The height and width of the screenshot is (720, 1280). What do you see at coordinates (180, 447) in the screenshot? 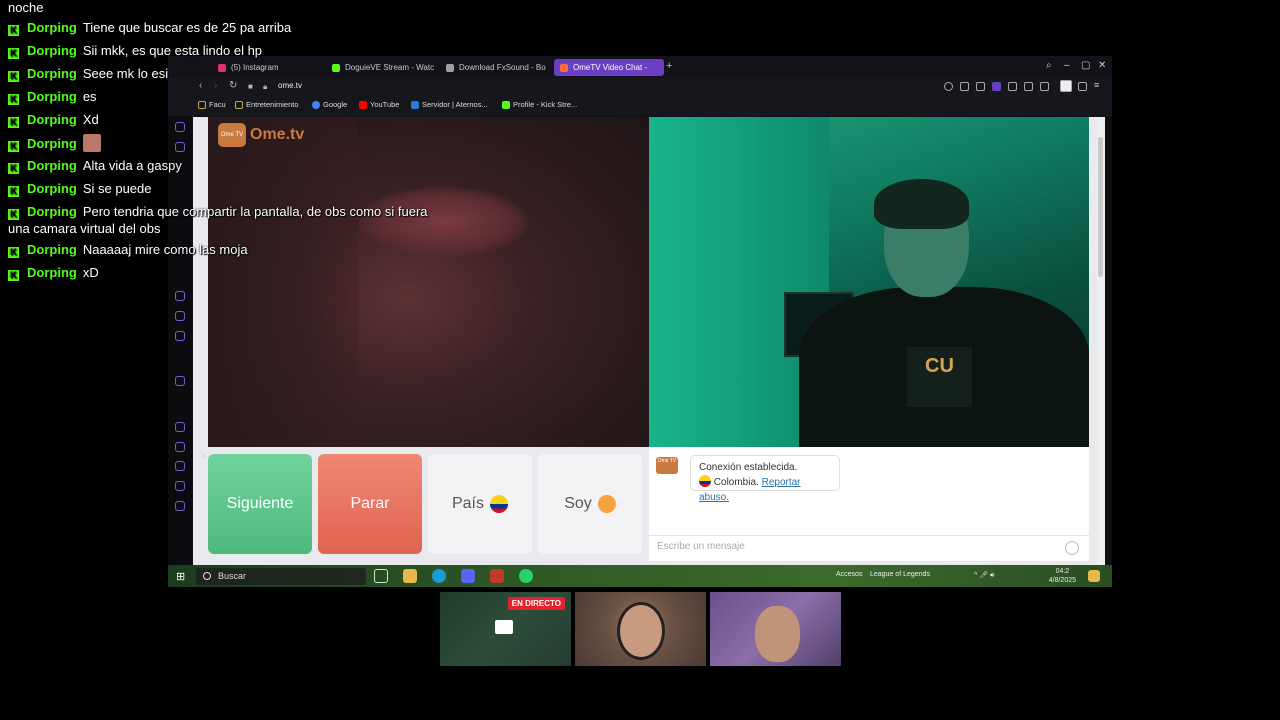
I see `history-icon` at bounding box center [180, 447].